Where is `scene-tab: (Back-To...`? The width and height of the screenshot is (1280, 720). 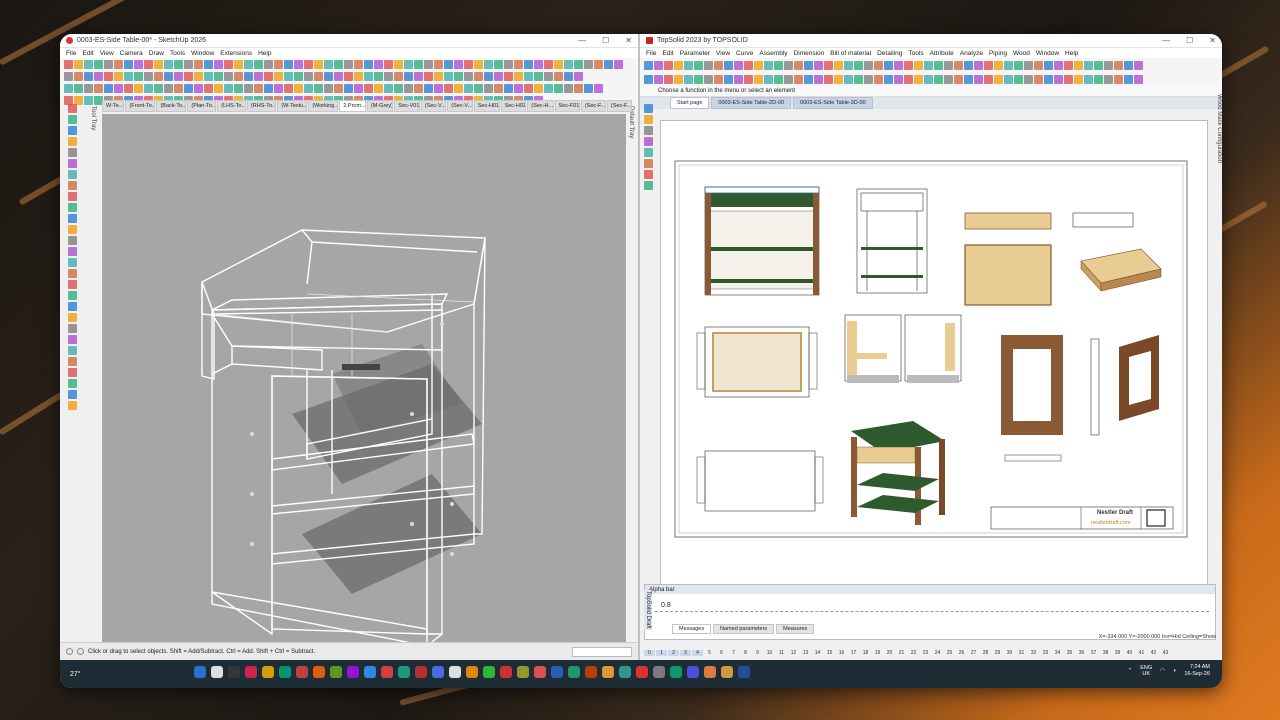 scene-tab: (Back-To... is located at coordinates (171, 106).